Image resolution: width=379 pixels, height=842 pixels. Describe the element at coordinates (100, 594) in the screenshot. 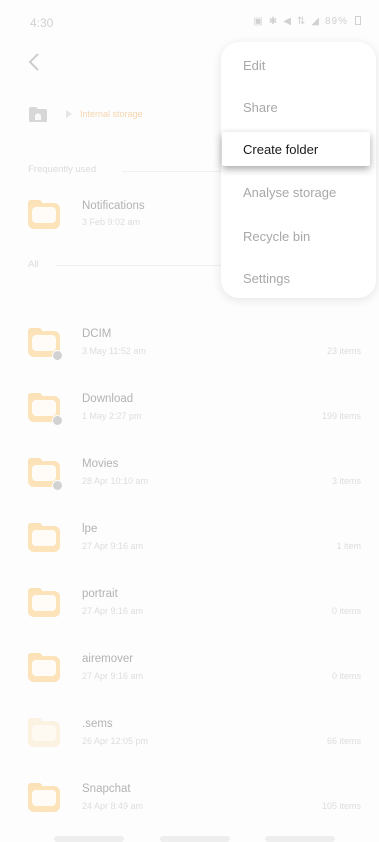

I see `item-name: portrait` at that location.